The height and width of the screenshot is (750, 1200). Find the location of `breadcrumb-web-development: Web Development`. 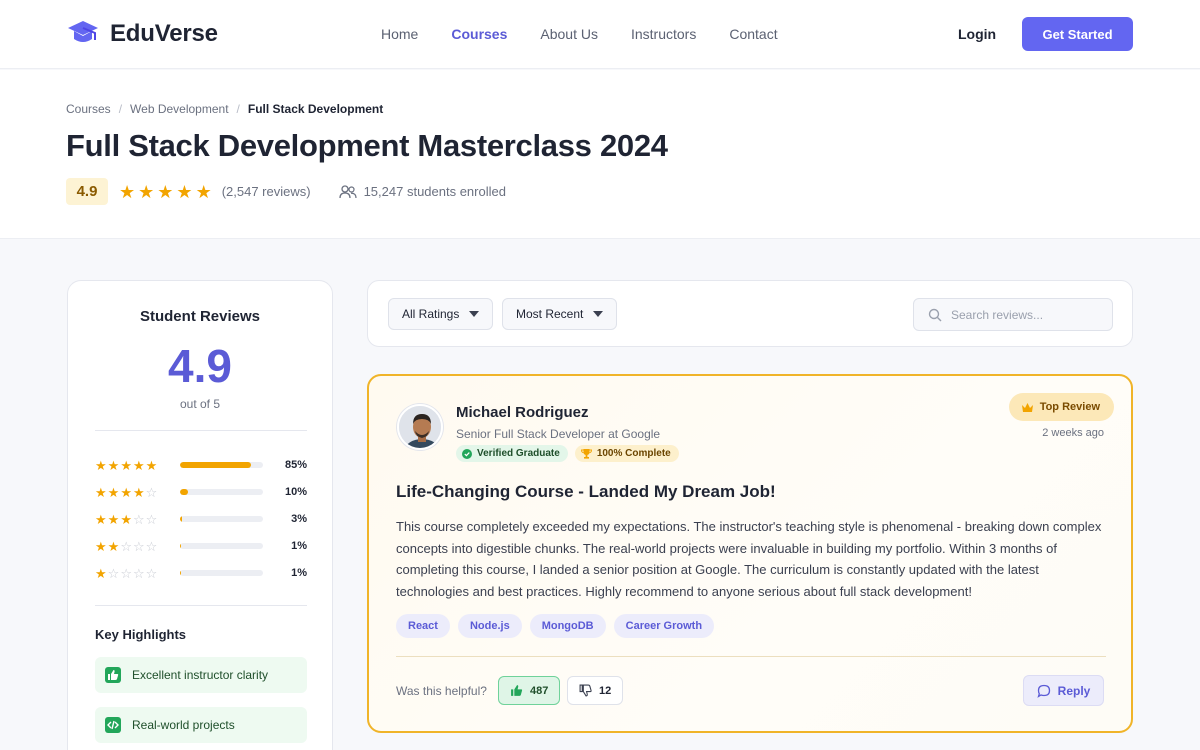

breadcrumb-web-development: Web Development is located at coordinates (179, 109).